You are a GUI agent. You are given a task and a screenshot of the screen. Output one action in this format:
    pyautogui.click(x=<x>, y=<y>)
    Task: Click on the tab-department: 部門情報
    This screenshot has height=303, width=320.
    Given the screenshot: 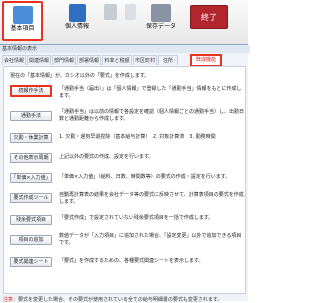 What is the action you would take?
    pyautogui.click(x=64, y=60)
    